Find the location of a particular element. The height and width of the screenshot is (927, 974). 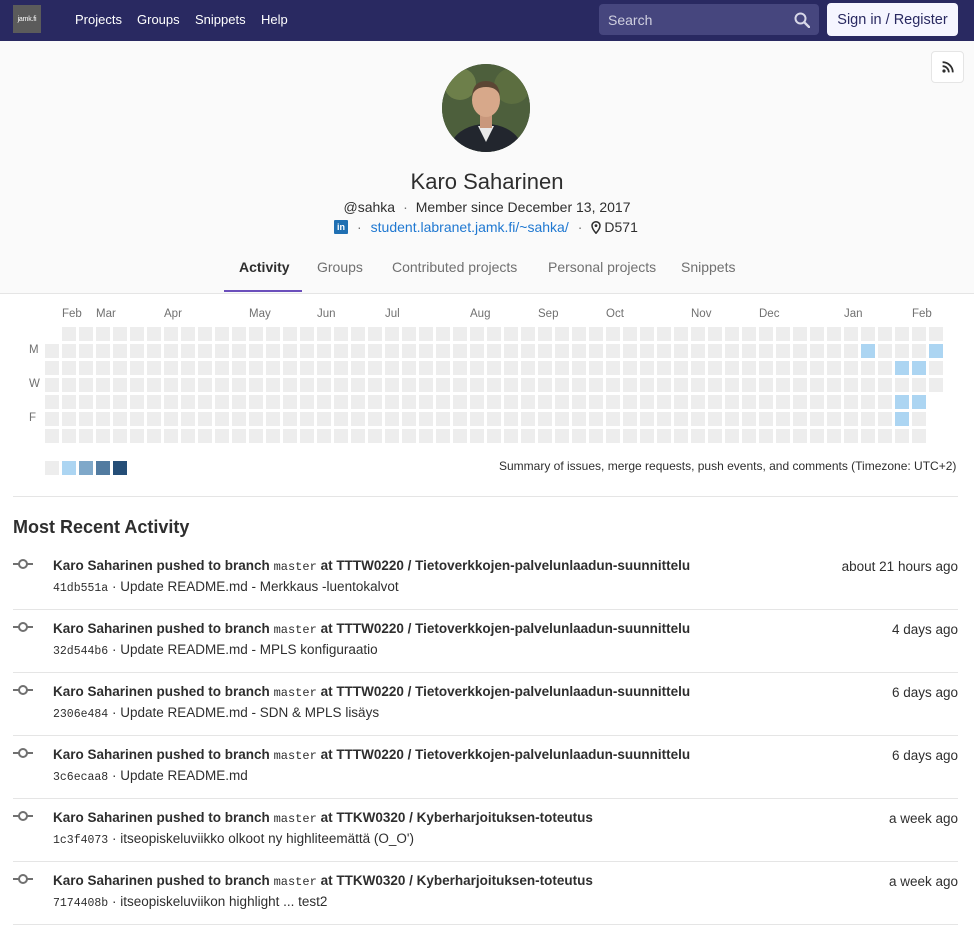

nav-help: Help is located at coordinates (274, 19).